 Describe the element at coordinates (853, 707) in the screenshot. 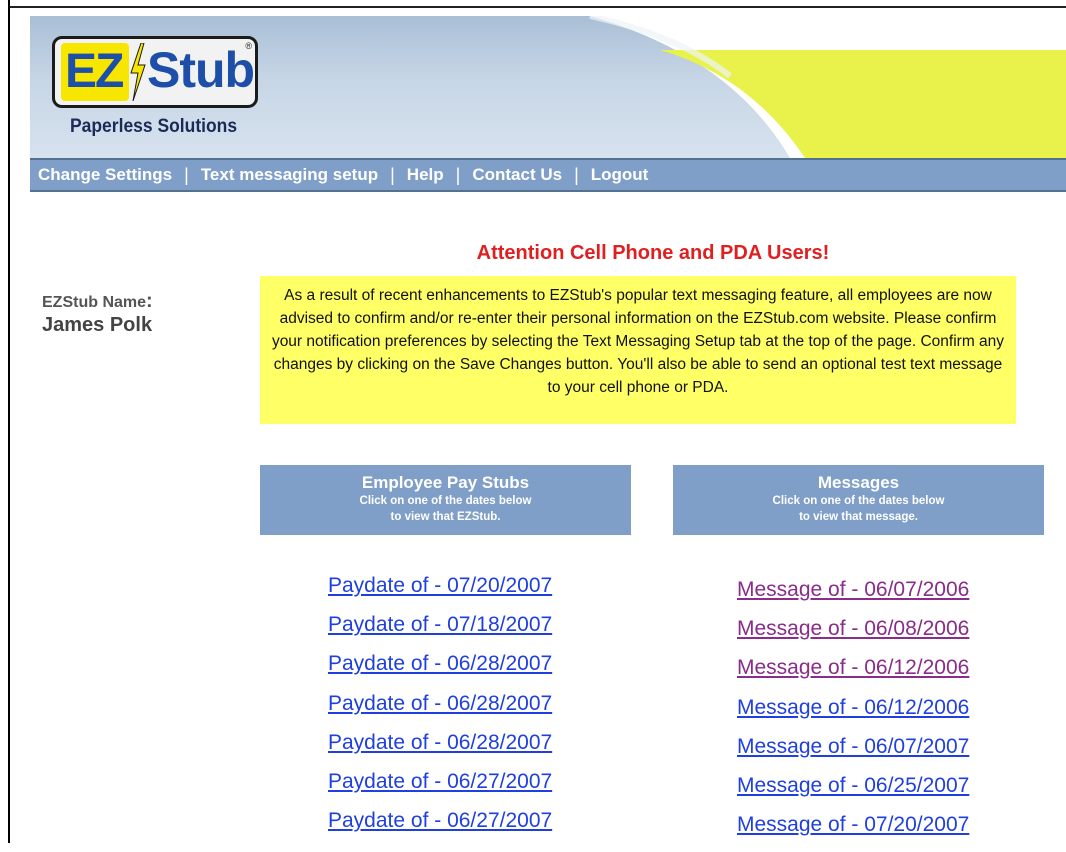

I see `message-link: Message of - 06/12/2006` at that location.